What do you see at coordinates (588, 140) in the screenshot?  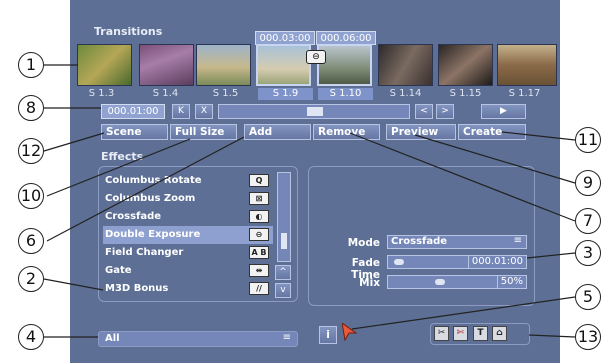 I see `callout-11: 11` at bounding box center [588, 140].